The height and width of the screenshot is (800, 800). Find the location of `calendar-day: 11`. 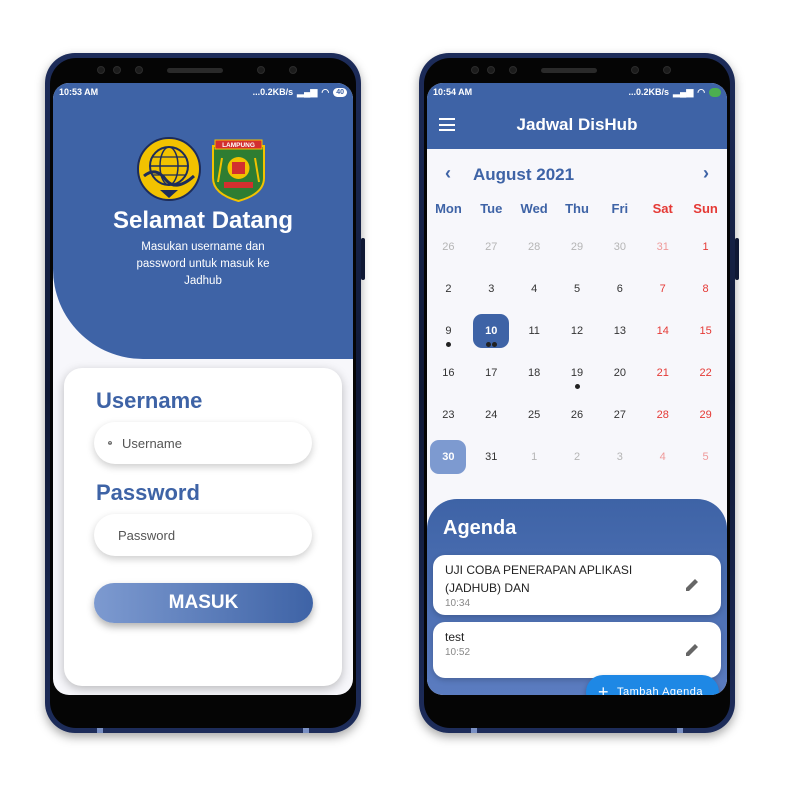

calendar-day: 11 is located at coordinates (534, 338).